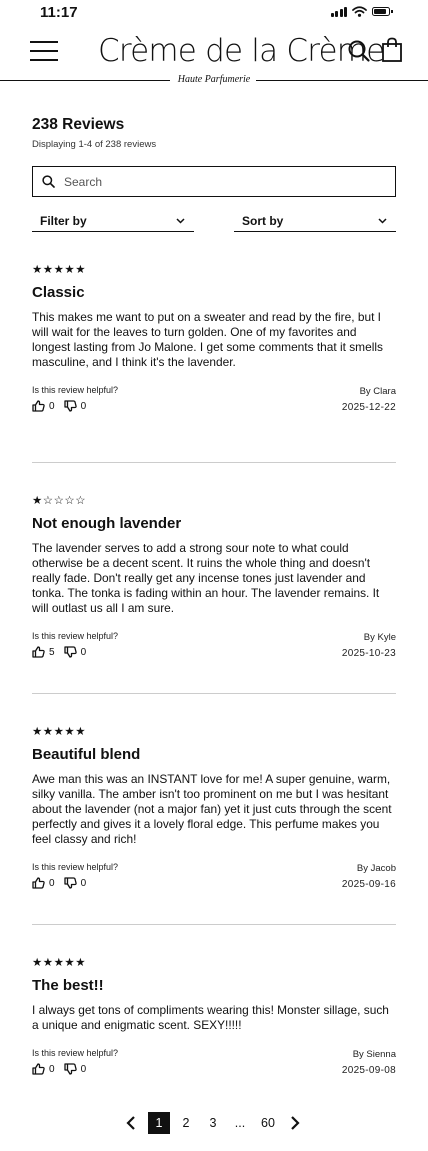 This screenshot has height=1151, width=428. What do you see at coordinates (52, 652) in the screenshot?
I see `like-count: 5` at bounding box center [52, 652].